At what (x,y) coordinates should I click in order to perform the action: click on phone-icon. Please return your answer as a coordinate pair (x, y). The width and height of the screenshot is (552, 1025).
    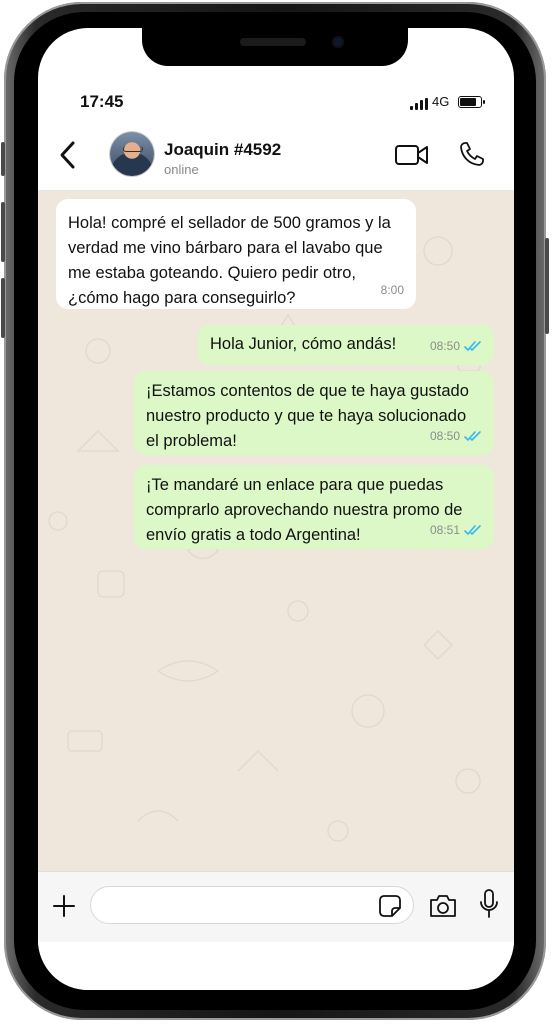
    Looking at the image, I should click on (472, 154).